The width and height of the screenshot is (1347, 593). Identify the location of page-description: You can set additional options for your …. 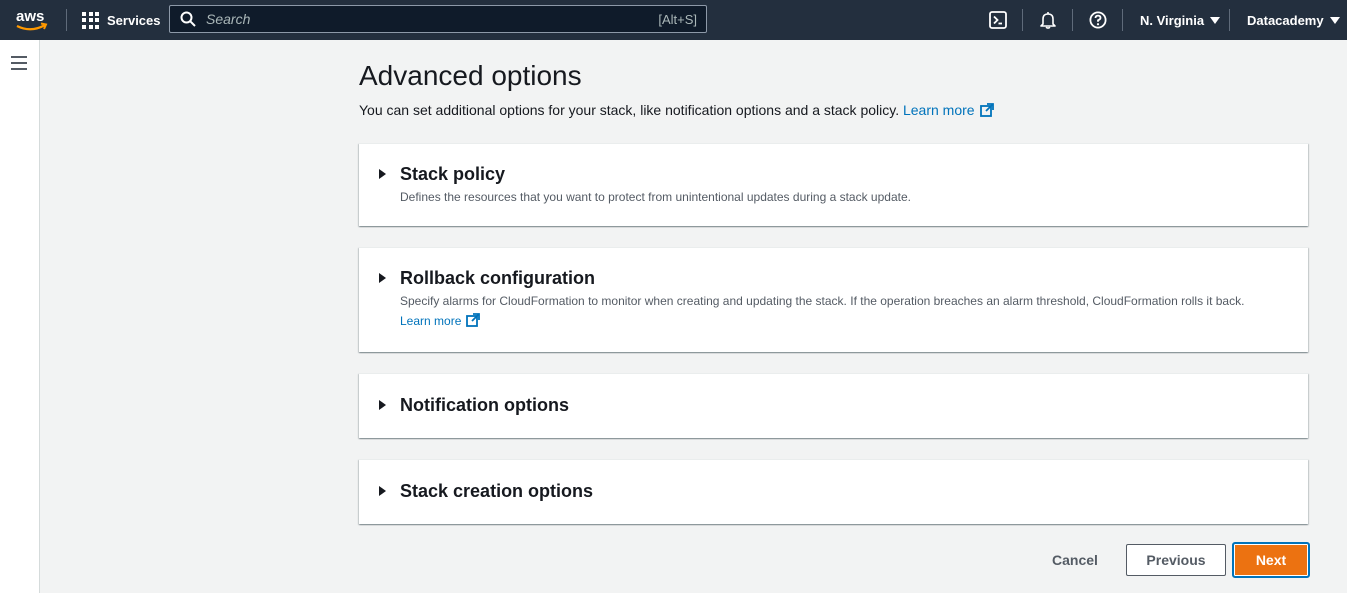
(676, 110).